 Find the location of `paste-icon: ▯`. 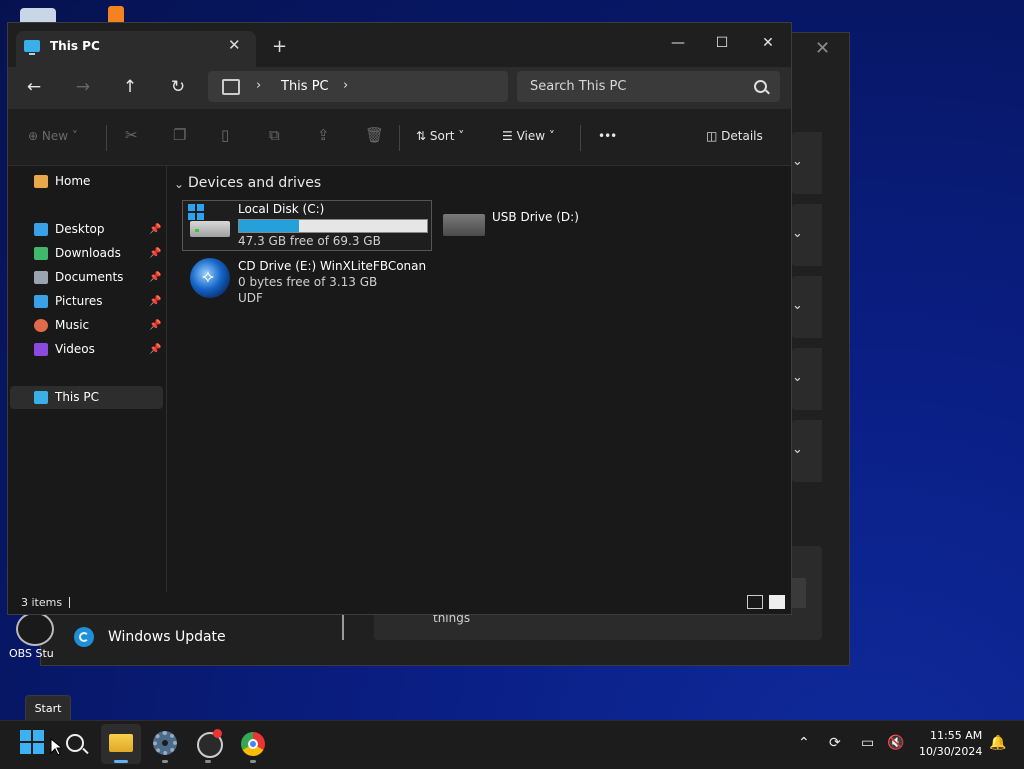

paste-icon: ▯ is located at coordinates (225, 135).